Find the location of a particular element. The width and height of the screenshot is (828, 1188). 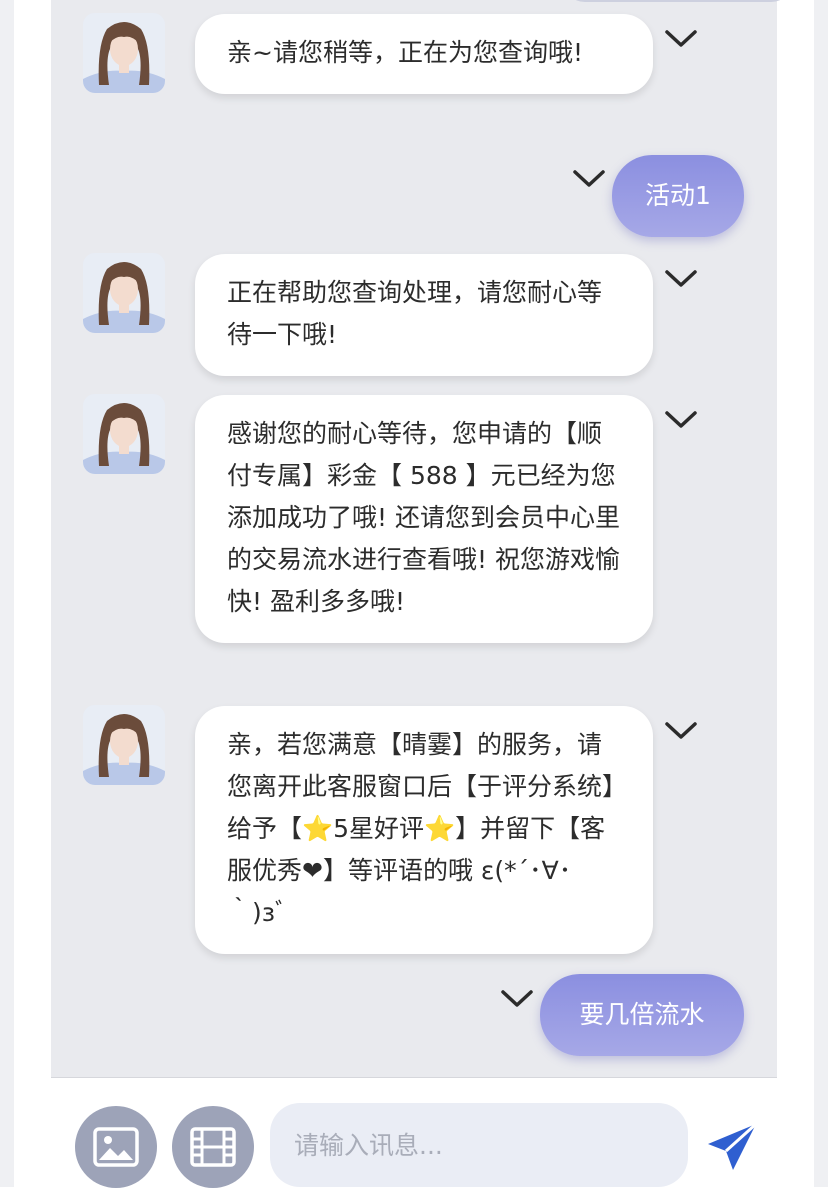

film-icon is located at coordinates (213, 1147).